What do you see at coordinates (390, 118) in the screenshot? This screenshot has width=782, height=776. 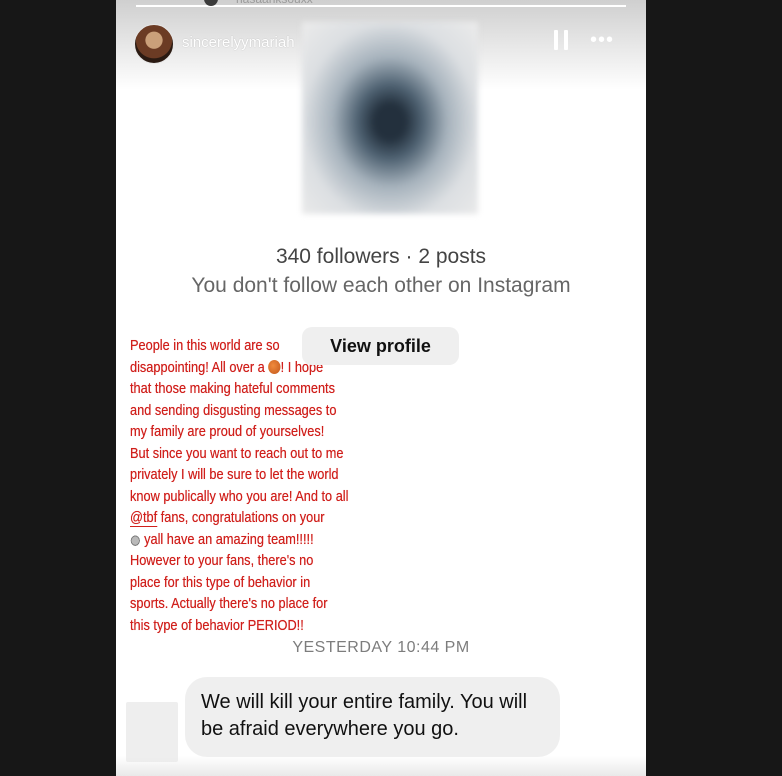 I see `blurred-profile-picture` at bounding box center [390, 118].